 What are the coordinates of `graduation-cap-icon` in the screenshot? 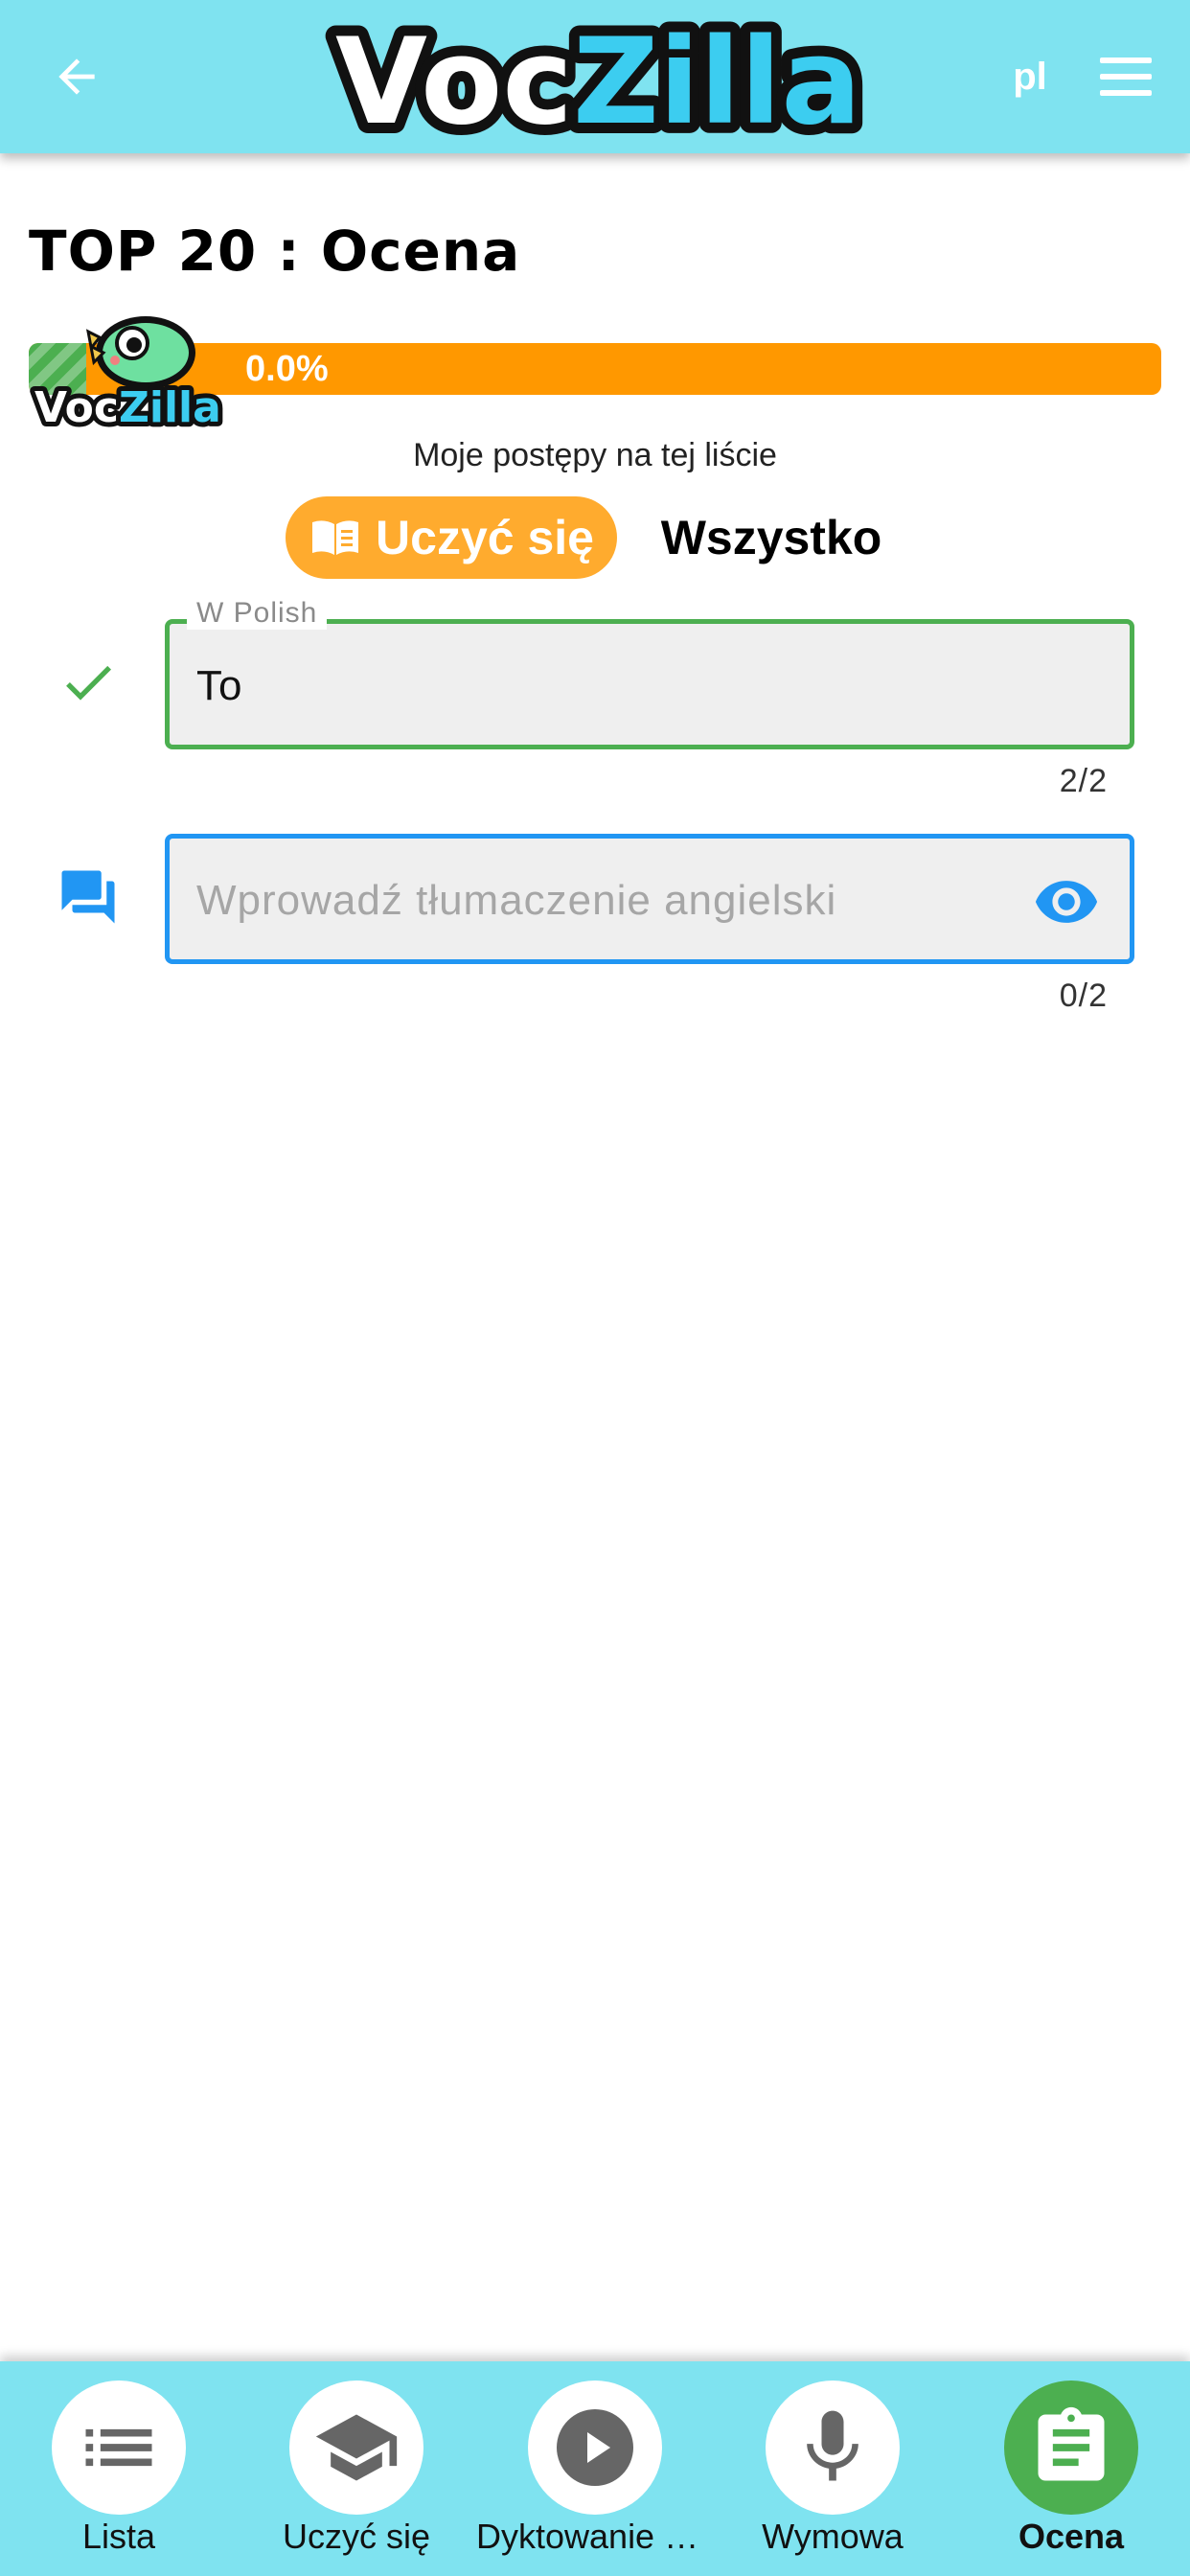 It's located at (357, 2447).